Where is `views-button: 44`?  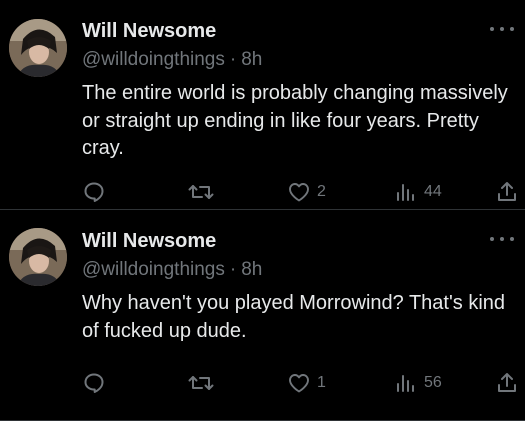
views-button: 44 is located at coordinates (418, 192).